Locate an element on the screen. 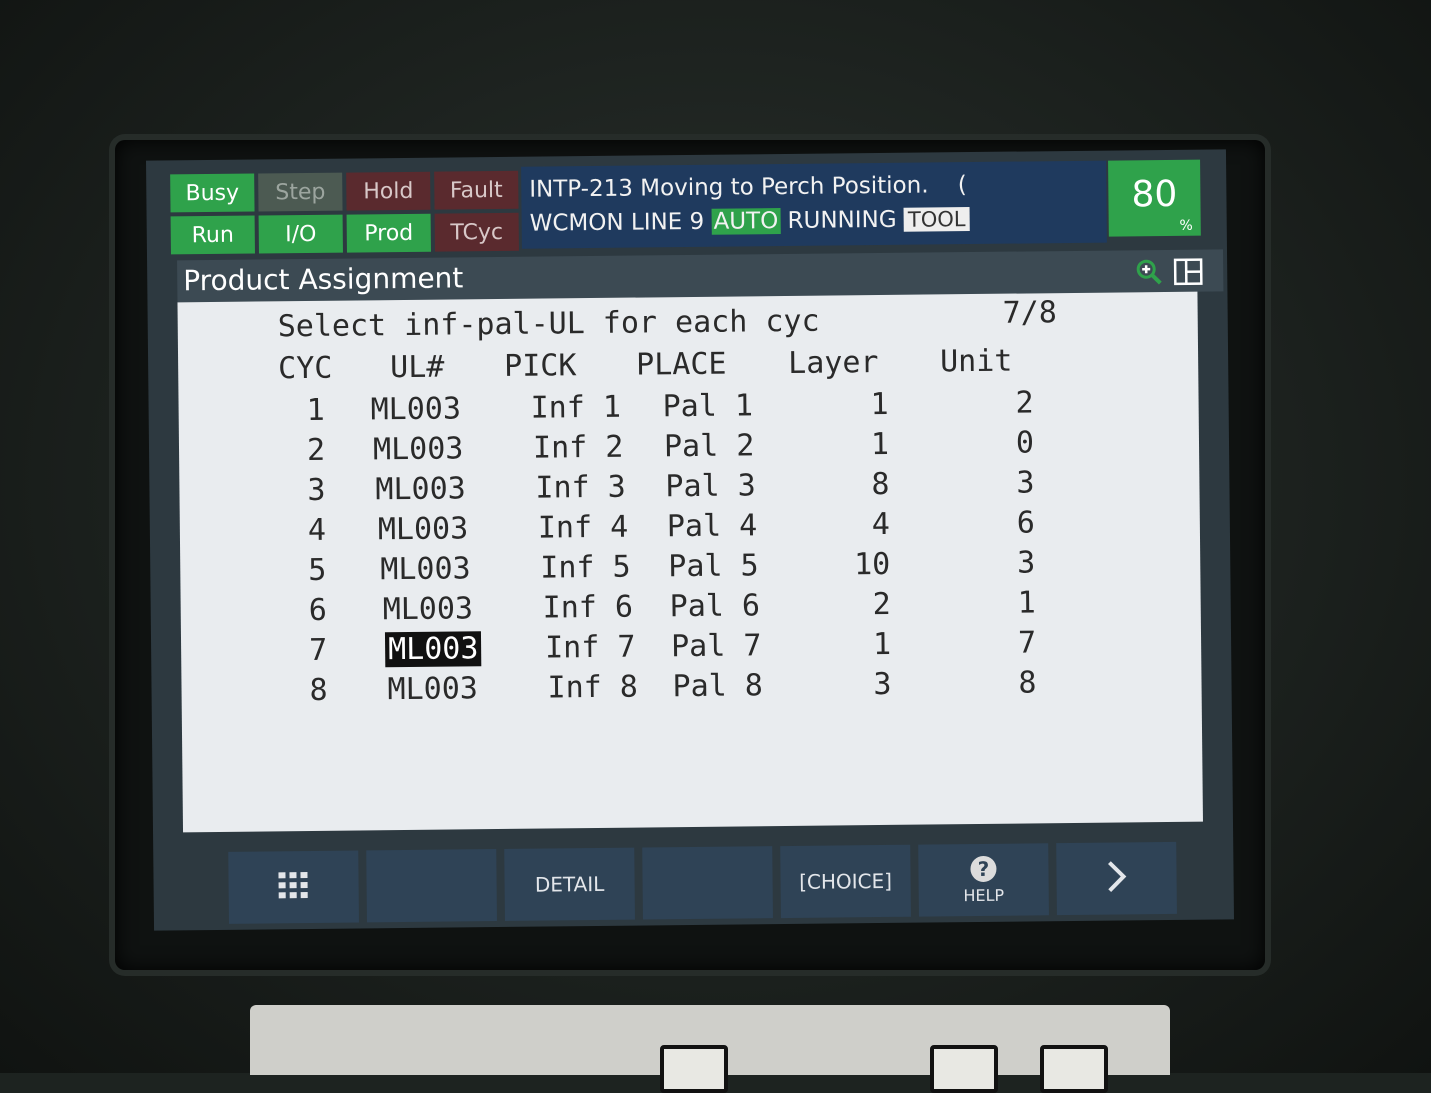  override-unit: % is located at coordinates (1185, 226).